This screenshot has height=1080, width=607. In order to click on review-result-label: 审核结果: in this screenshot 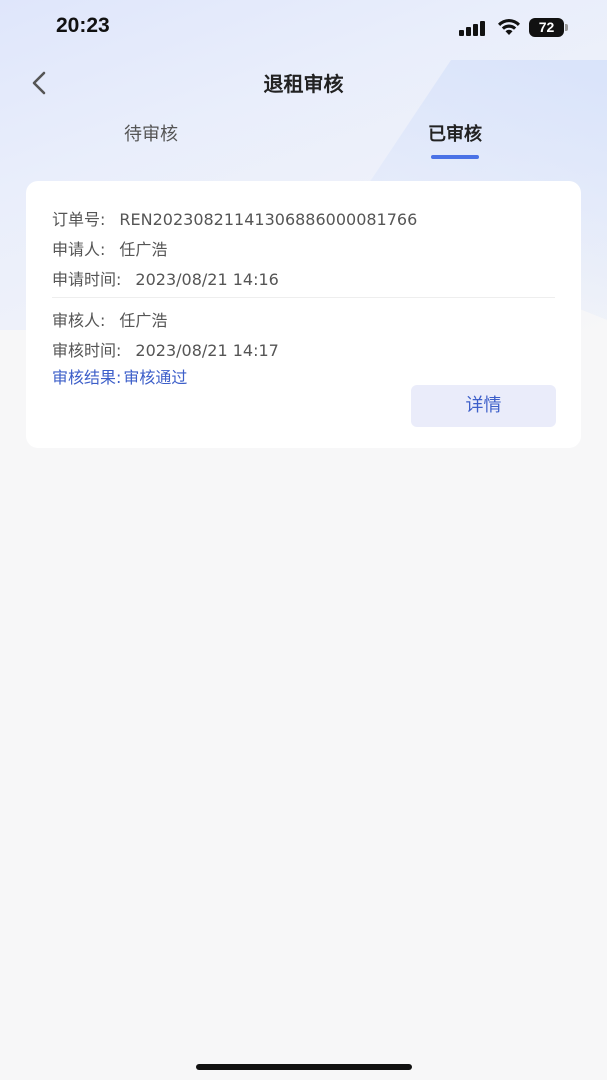, I will do `click(87, 377)`.